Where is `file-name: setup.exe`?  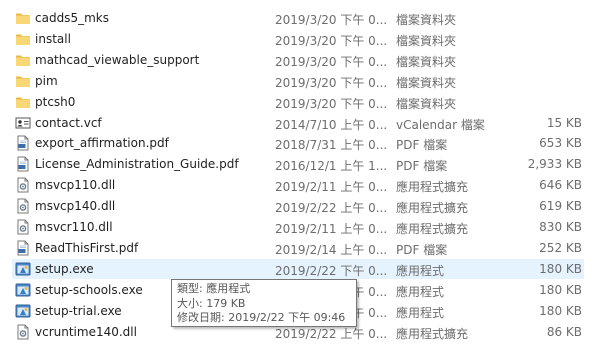 file-name: setup.exe is located at coordinates (64, 268).